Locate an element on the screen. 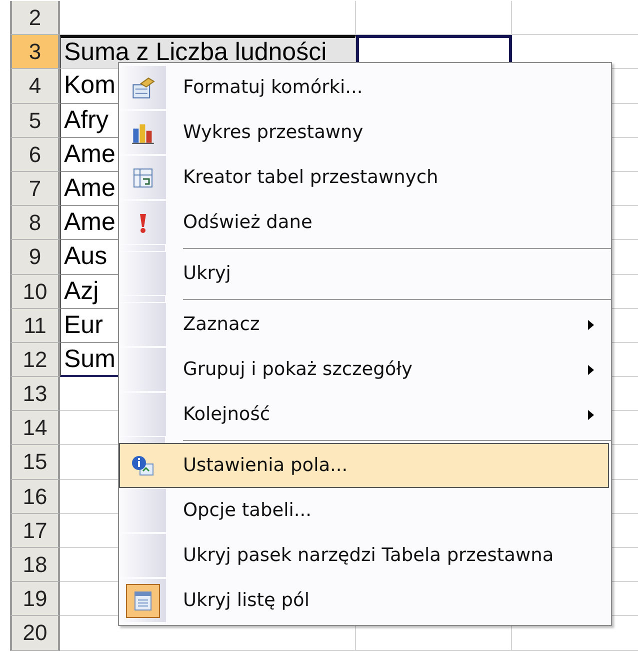 The height and width of the screenshot is (652, 638). row-header: 15 is located at coordinates (35, 462).